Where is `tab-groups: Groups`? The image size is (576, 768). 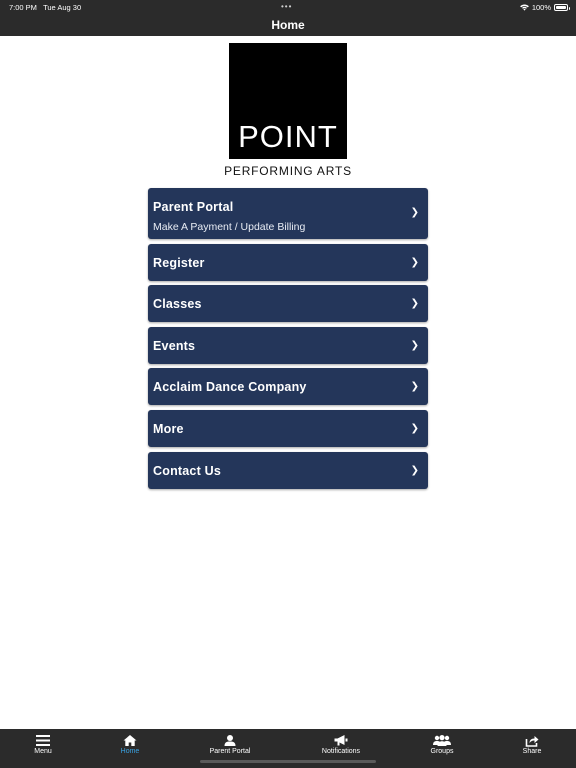 tab-groups: Groups is located at coordinates (442, 748).